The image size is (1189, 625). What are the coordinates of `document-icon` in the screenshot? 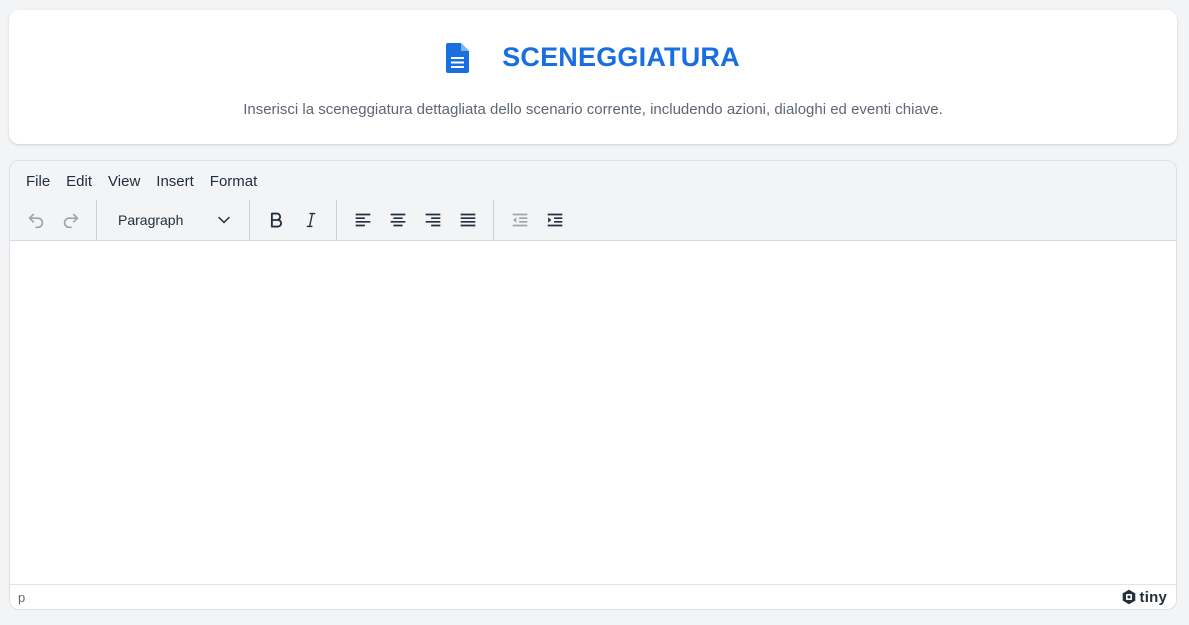 It's located at (458, 57).